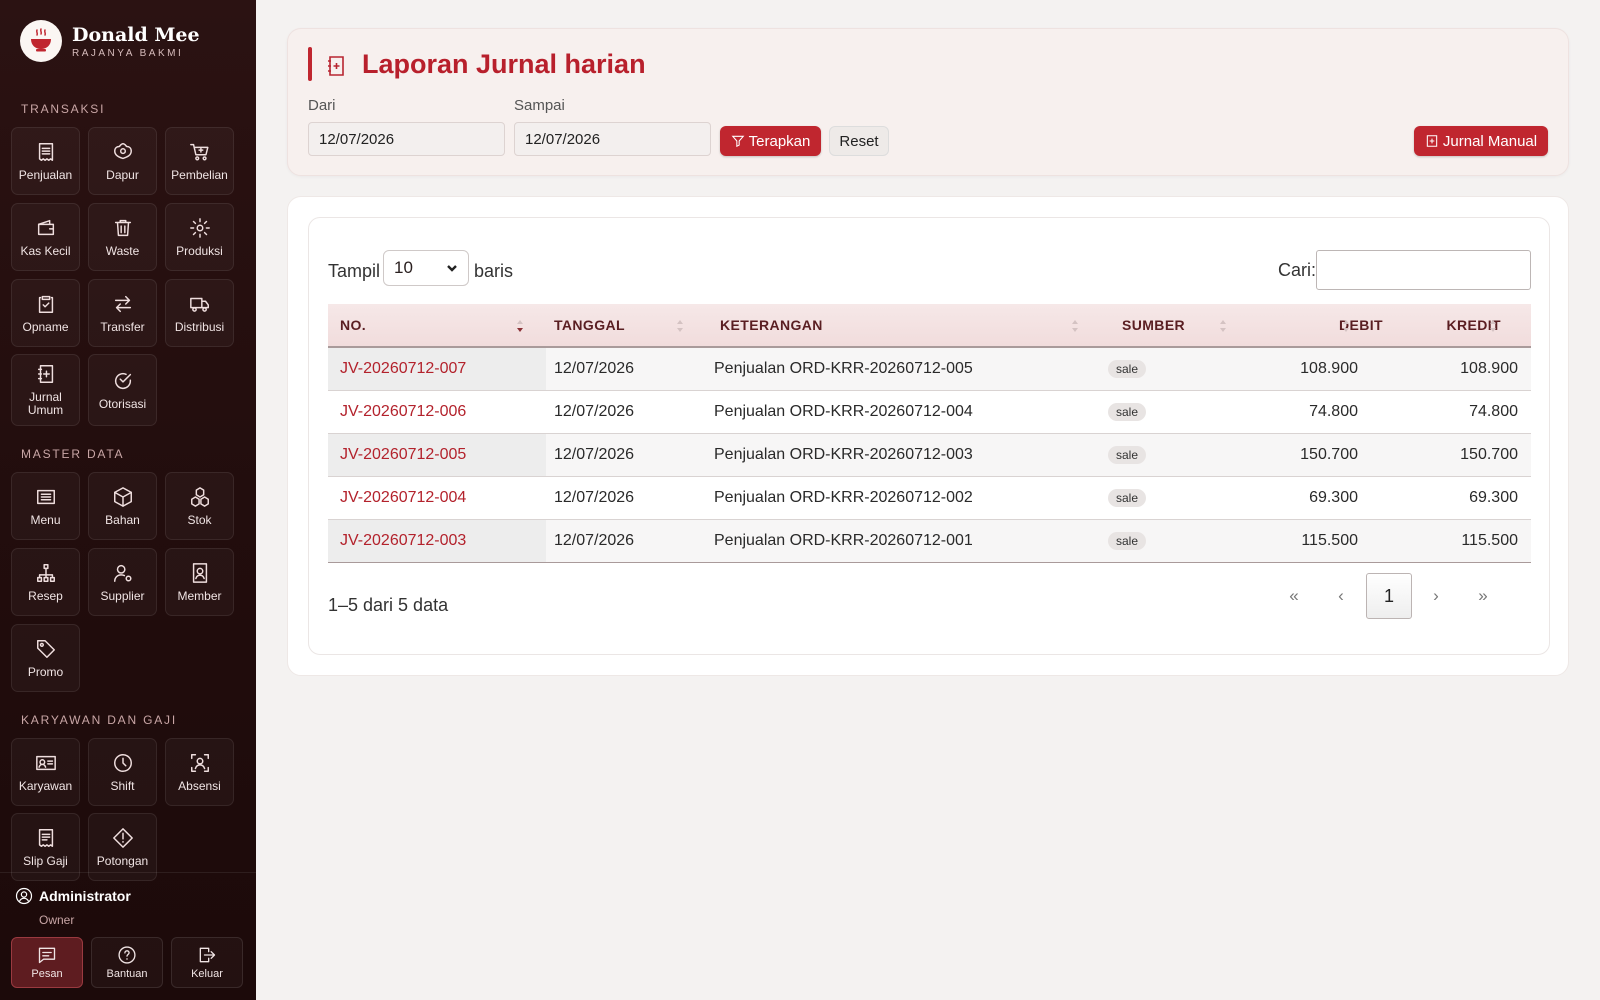 This screenshot has height=1000, width=1600. What do you see at coordinates (354, 271) in the screenshot?
I see `page-length-prefix: Tampil` at bounding box center [354, 271].